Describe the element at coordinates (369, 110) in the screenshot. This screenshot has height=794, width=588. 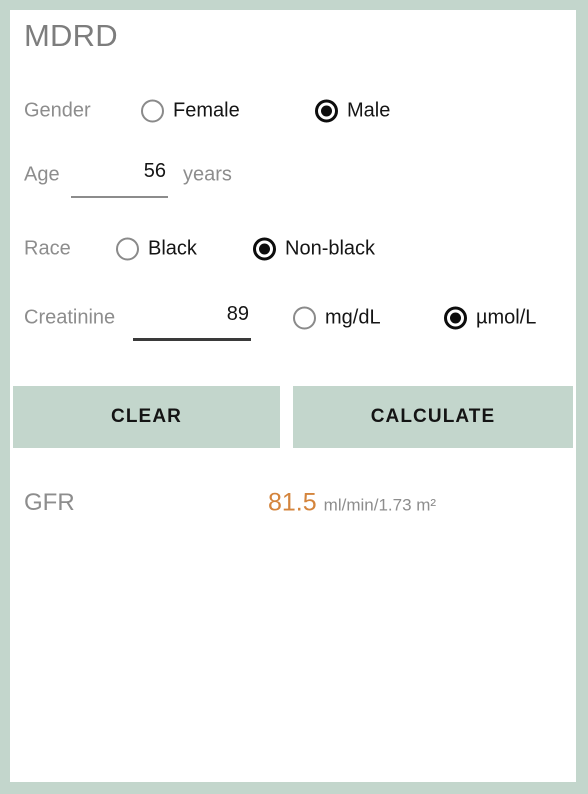
I see `gender-option-male-label: Male` at that location.